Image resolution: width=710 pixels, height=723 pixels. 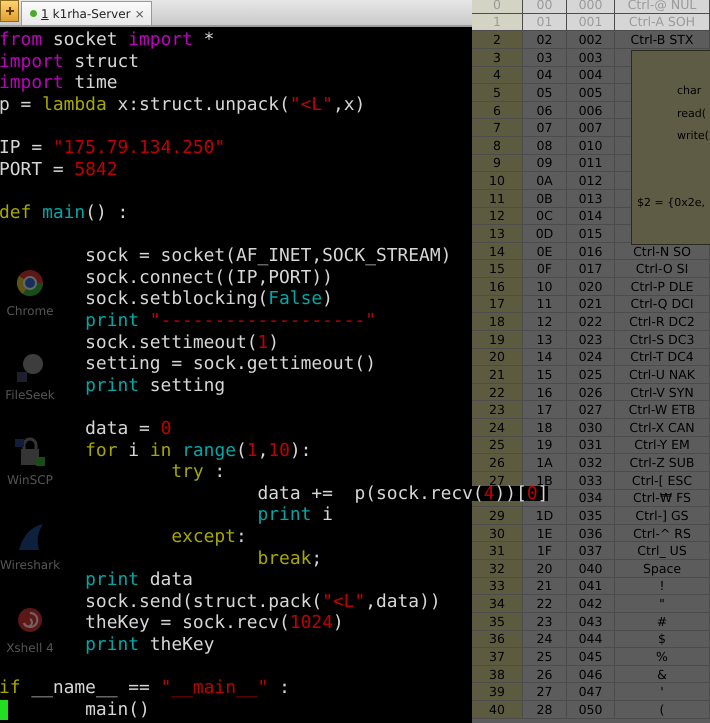 What do you see at coordinates (497, 75) in the screenshot?
I see `table-cell: 4` at bounding box center [497, 75].